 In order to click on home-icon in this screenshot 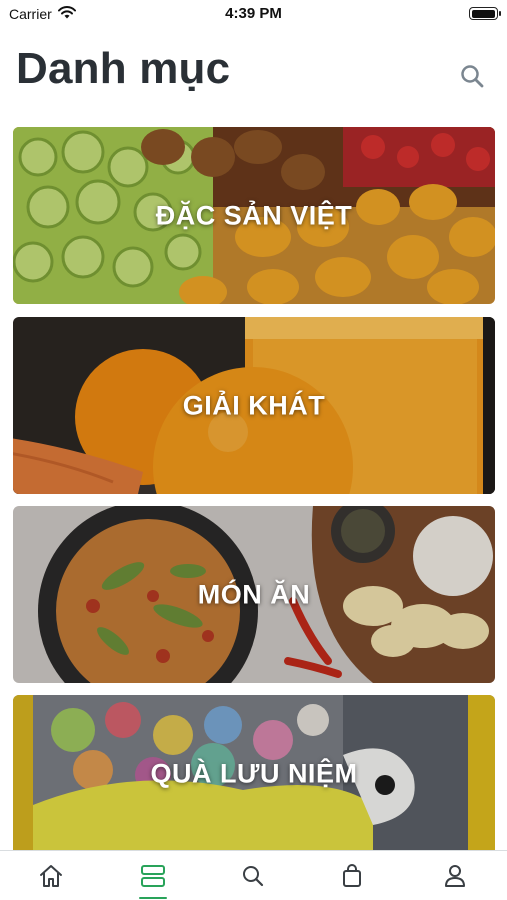, I will do `click(51, 876)`.